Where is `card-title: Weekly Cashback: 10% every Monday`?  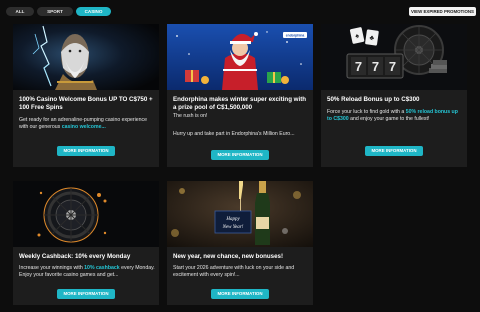 card-title: Weekly Cashback: 10% every Monday is located at coordinates (75, 256).